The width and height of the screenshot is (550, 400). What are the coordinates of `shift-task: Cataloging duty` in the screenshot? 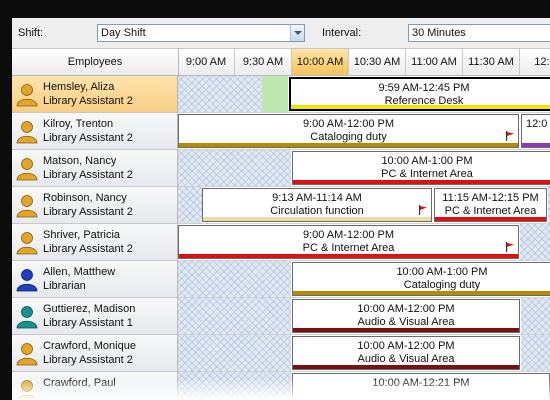 It's located at (348, 137).